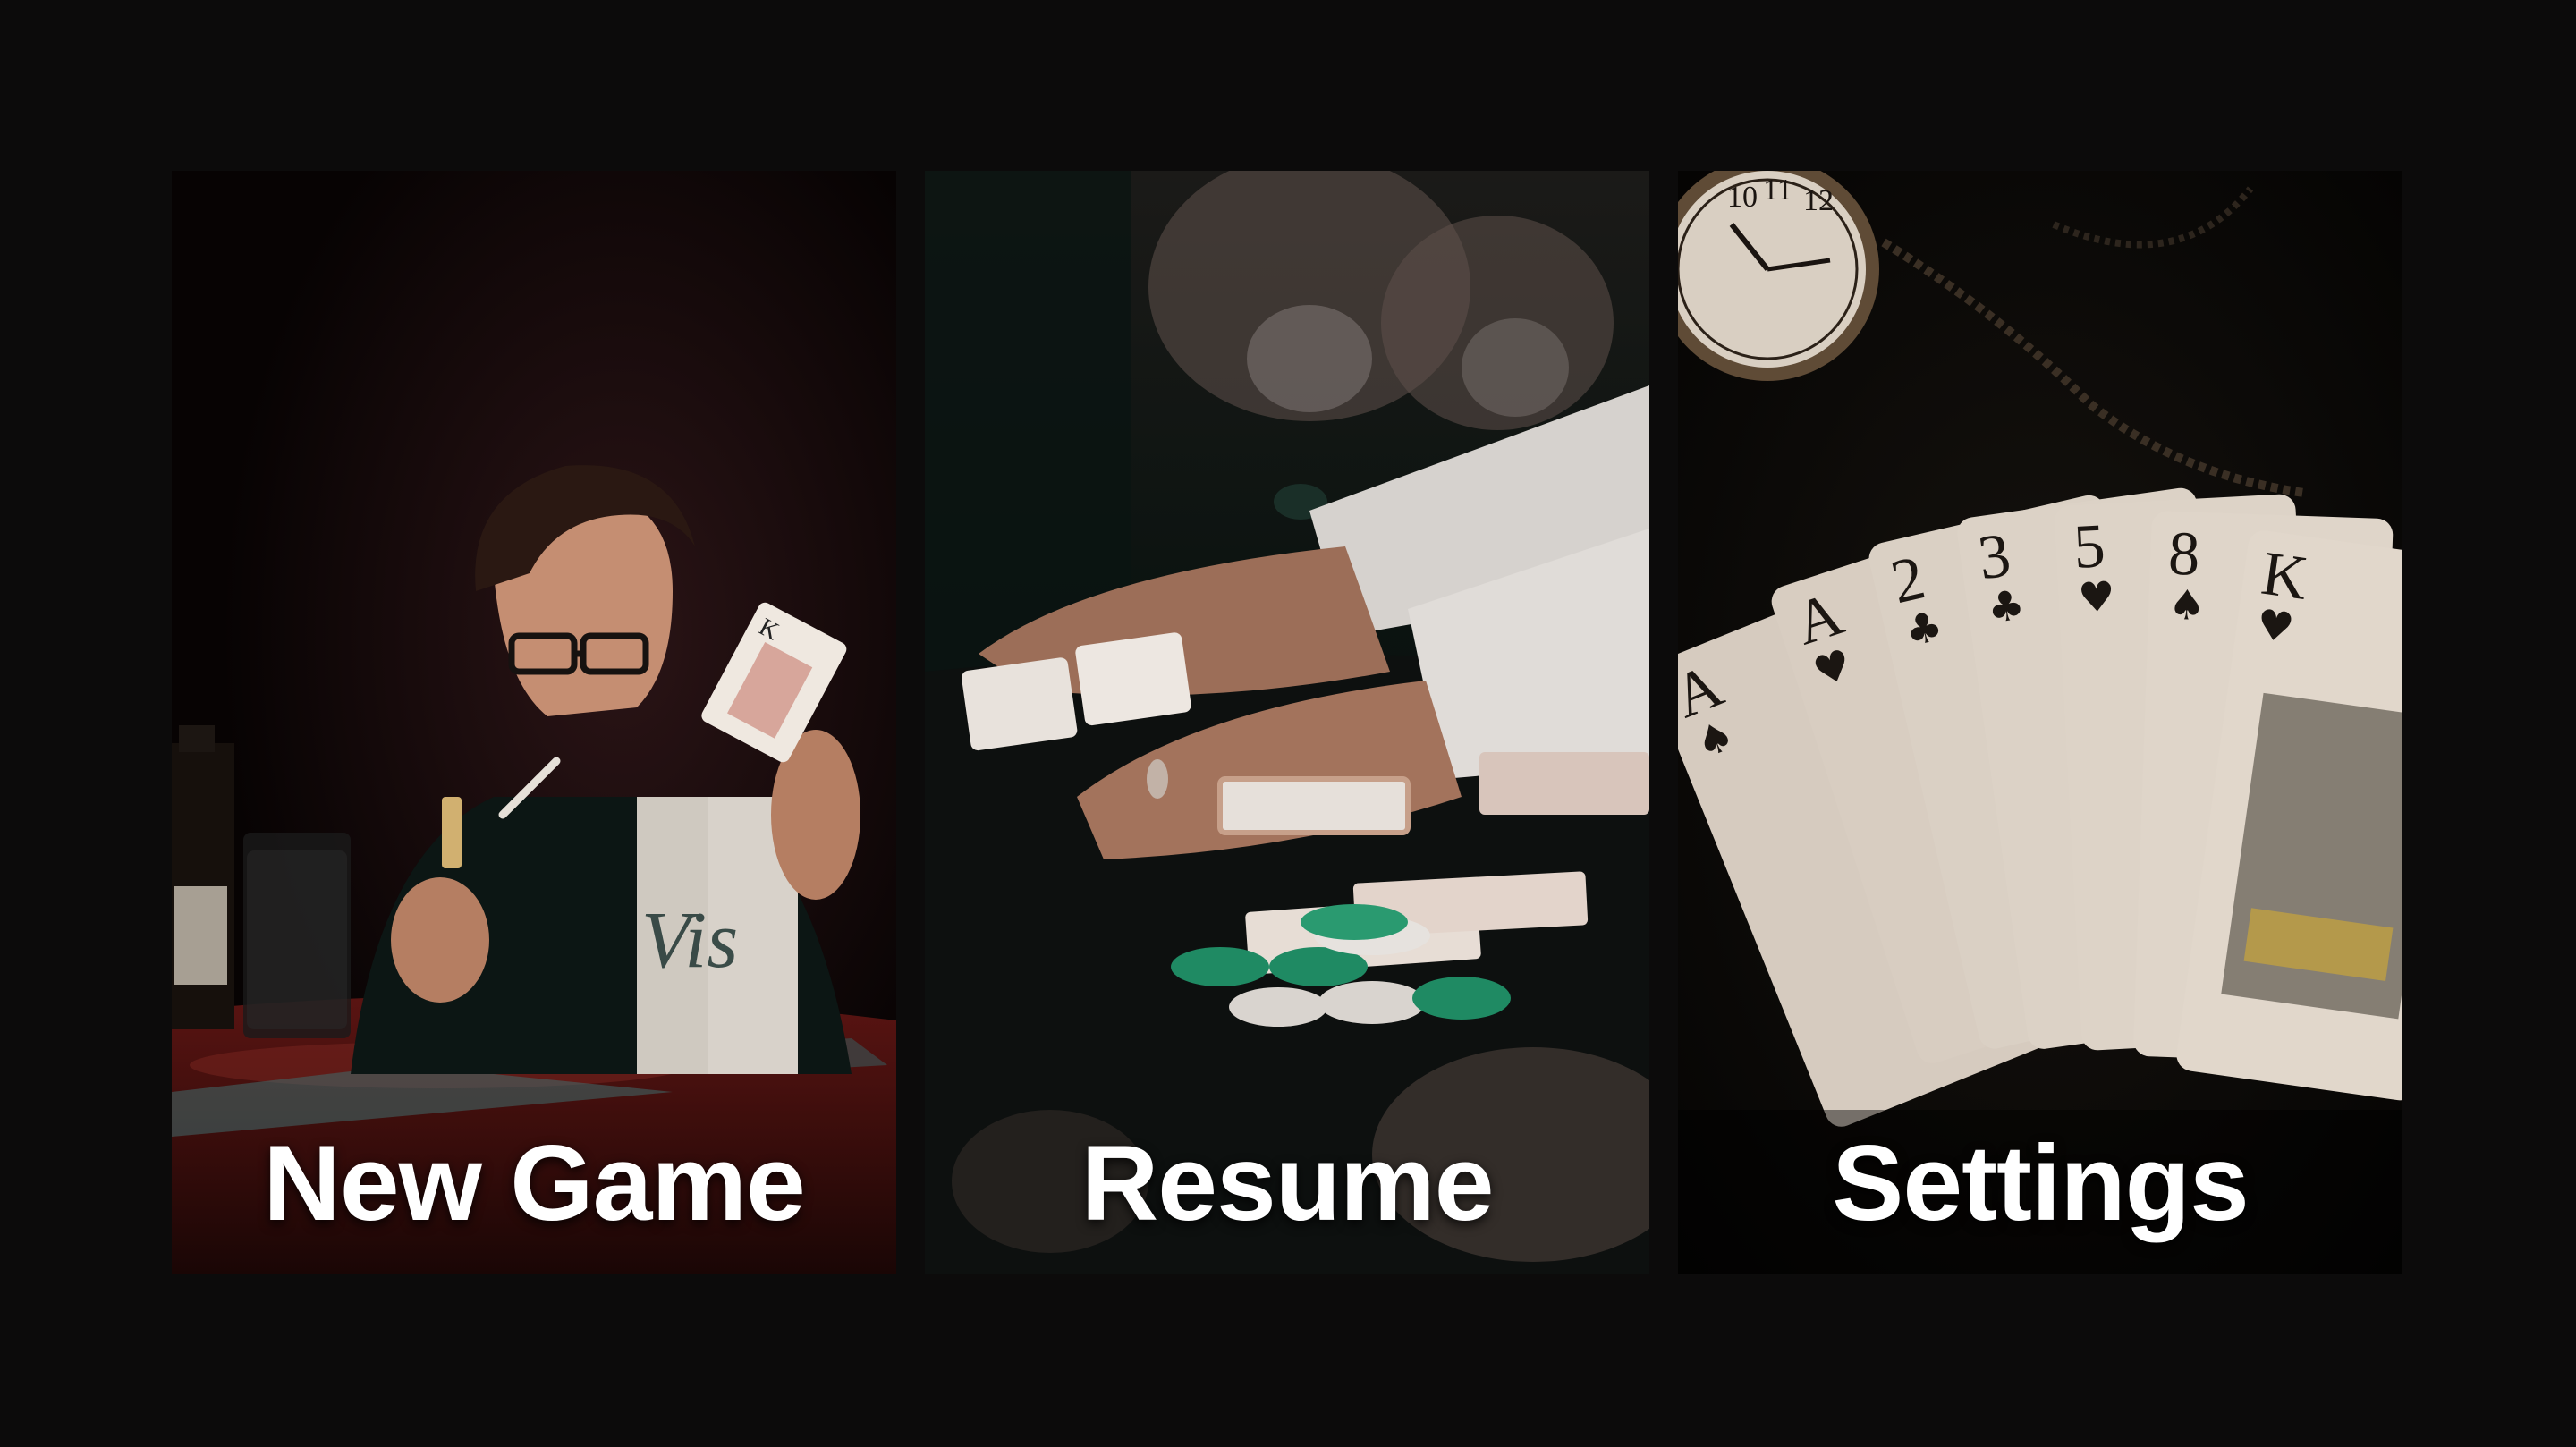  What do you see at coordinates (2040, 1183) in the screenshot?
I see `settings-label: Settings` at bounding box center [2040, 1183].